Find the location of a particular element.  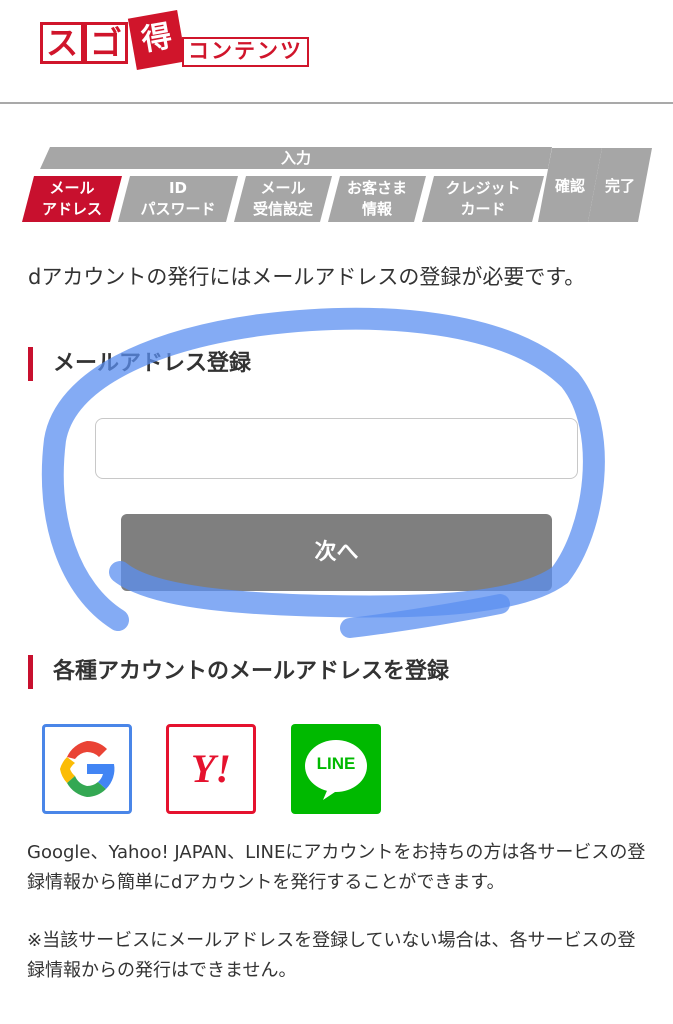

step-label-line1: クレジット is located at coordinates (483, 188).